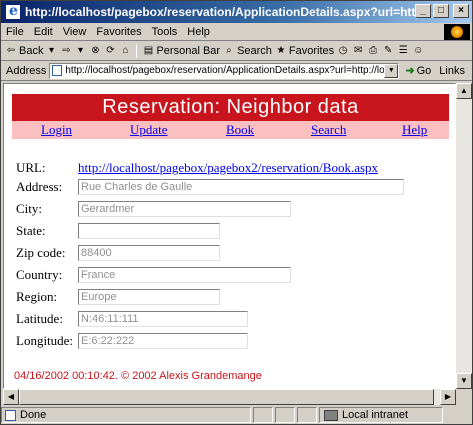 The height and width of the screenshot is (425, 473). What do you see at coordinates (358, 51) in the screenshot?
I see `mail-icon: ✉` at bounding box center [358, 51].